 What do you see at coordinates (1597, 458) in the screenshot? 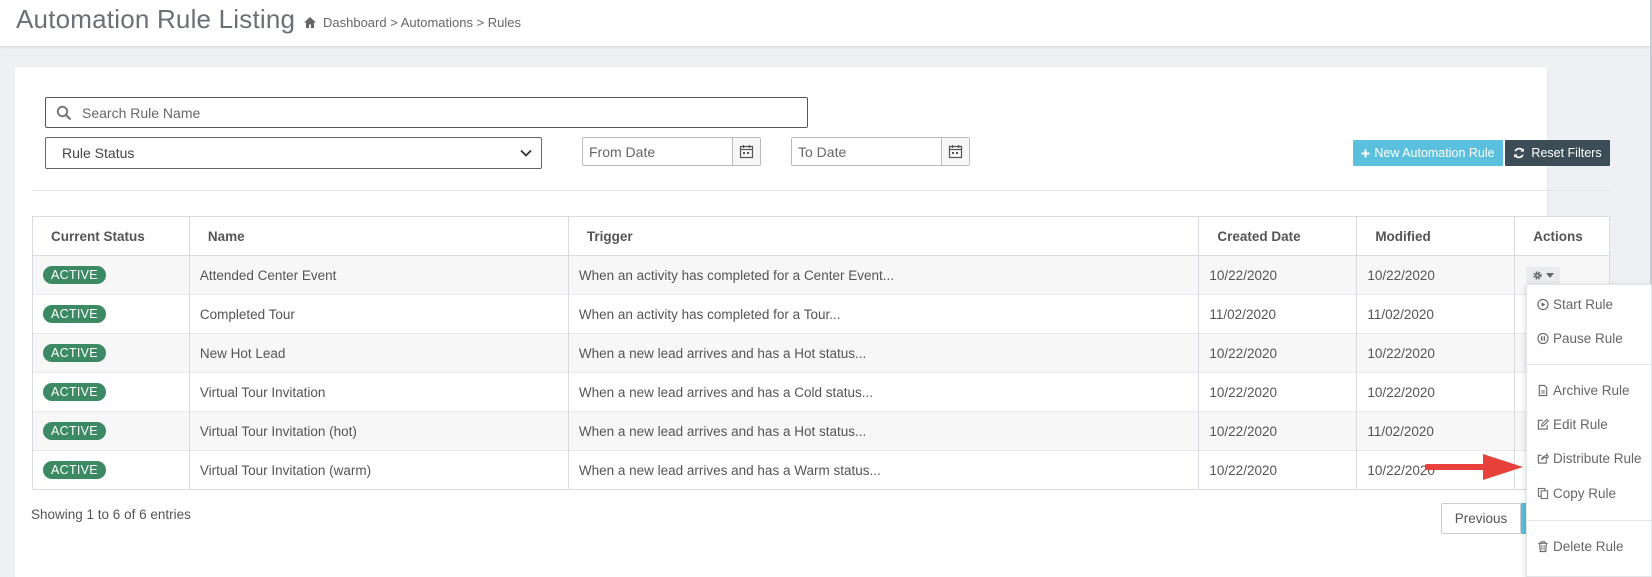
I see `distribute-rule-label: Distribute Rule` at bounding box center [1597, 458].